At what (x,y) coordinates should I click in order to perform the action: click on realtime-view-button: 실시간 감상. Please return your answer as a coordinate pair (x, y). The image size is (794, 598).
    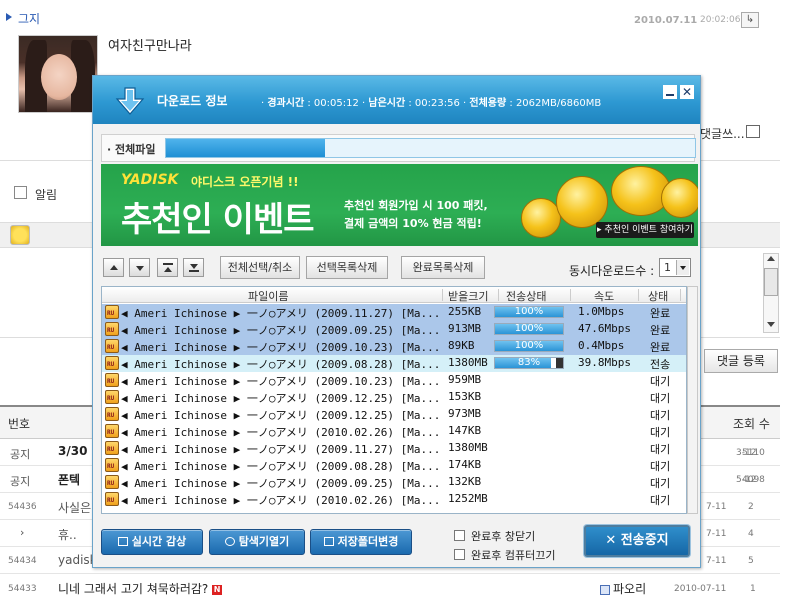
    Looking at the image, I should click on (152, 542).